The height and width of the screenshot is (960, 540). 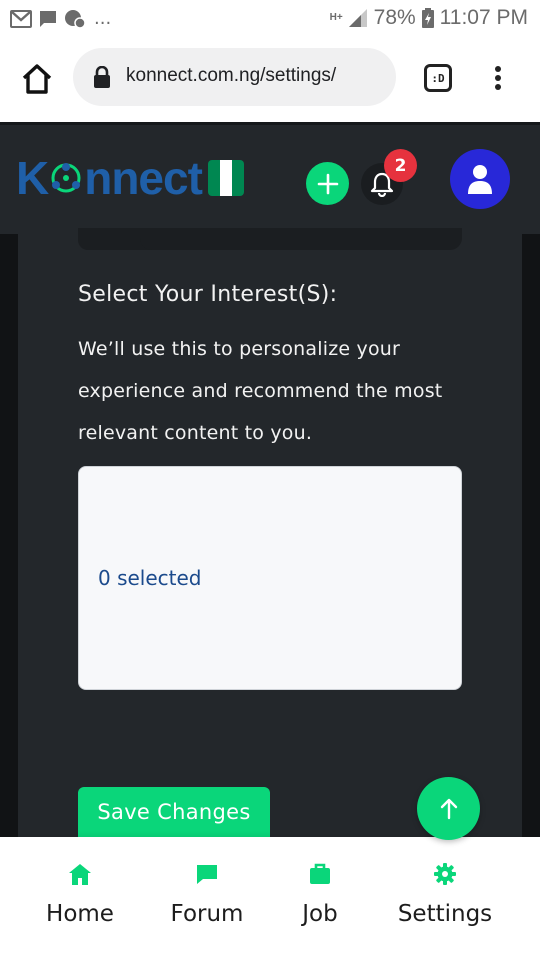 I want to click on previous-field-edge, so click(x=301, y=239).